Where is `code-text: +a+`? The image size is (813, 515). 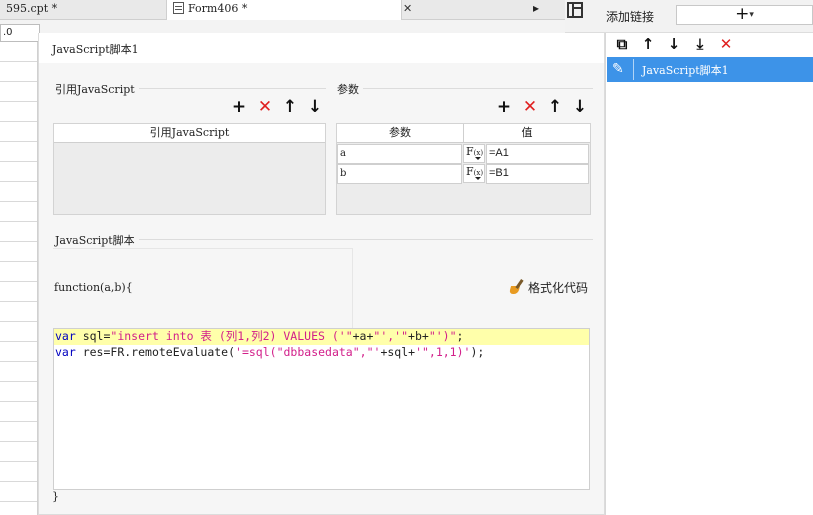 code-text: +a+ is located at coordinates (363, 336).